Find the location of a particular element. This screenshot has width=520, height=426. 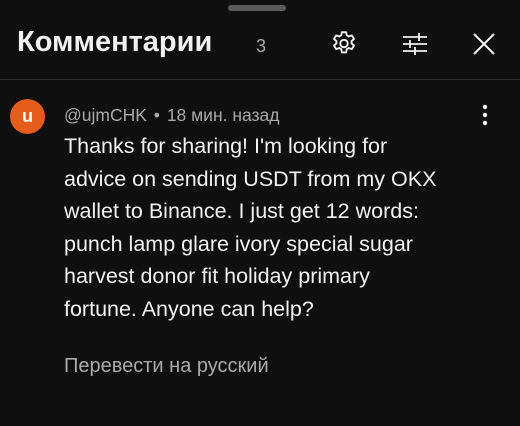

avatar: u is located at coordinates (27, 116).